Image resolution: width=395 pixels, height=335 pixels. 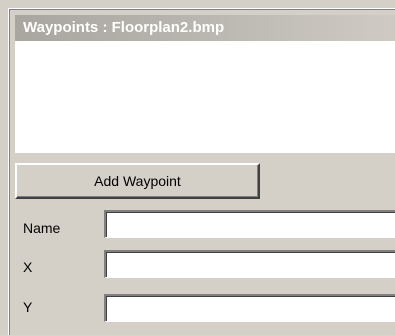 What do you see at coordinates (249, 308) in the screenshot?
I see `y-field` at bounding box center [249, 308].